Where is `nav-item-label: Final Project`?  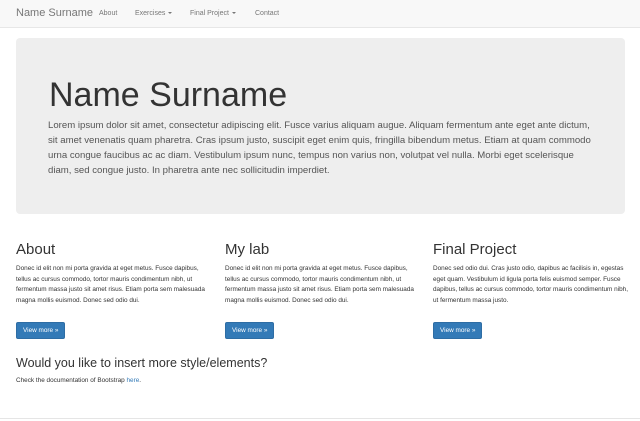 nav-item-label: Final Project is located at coordinates (209, 13).